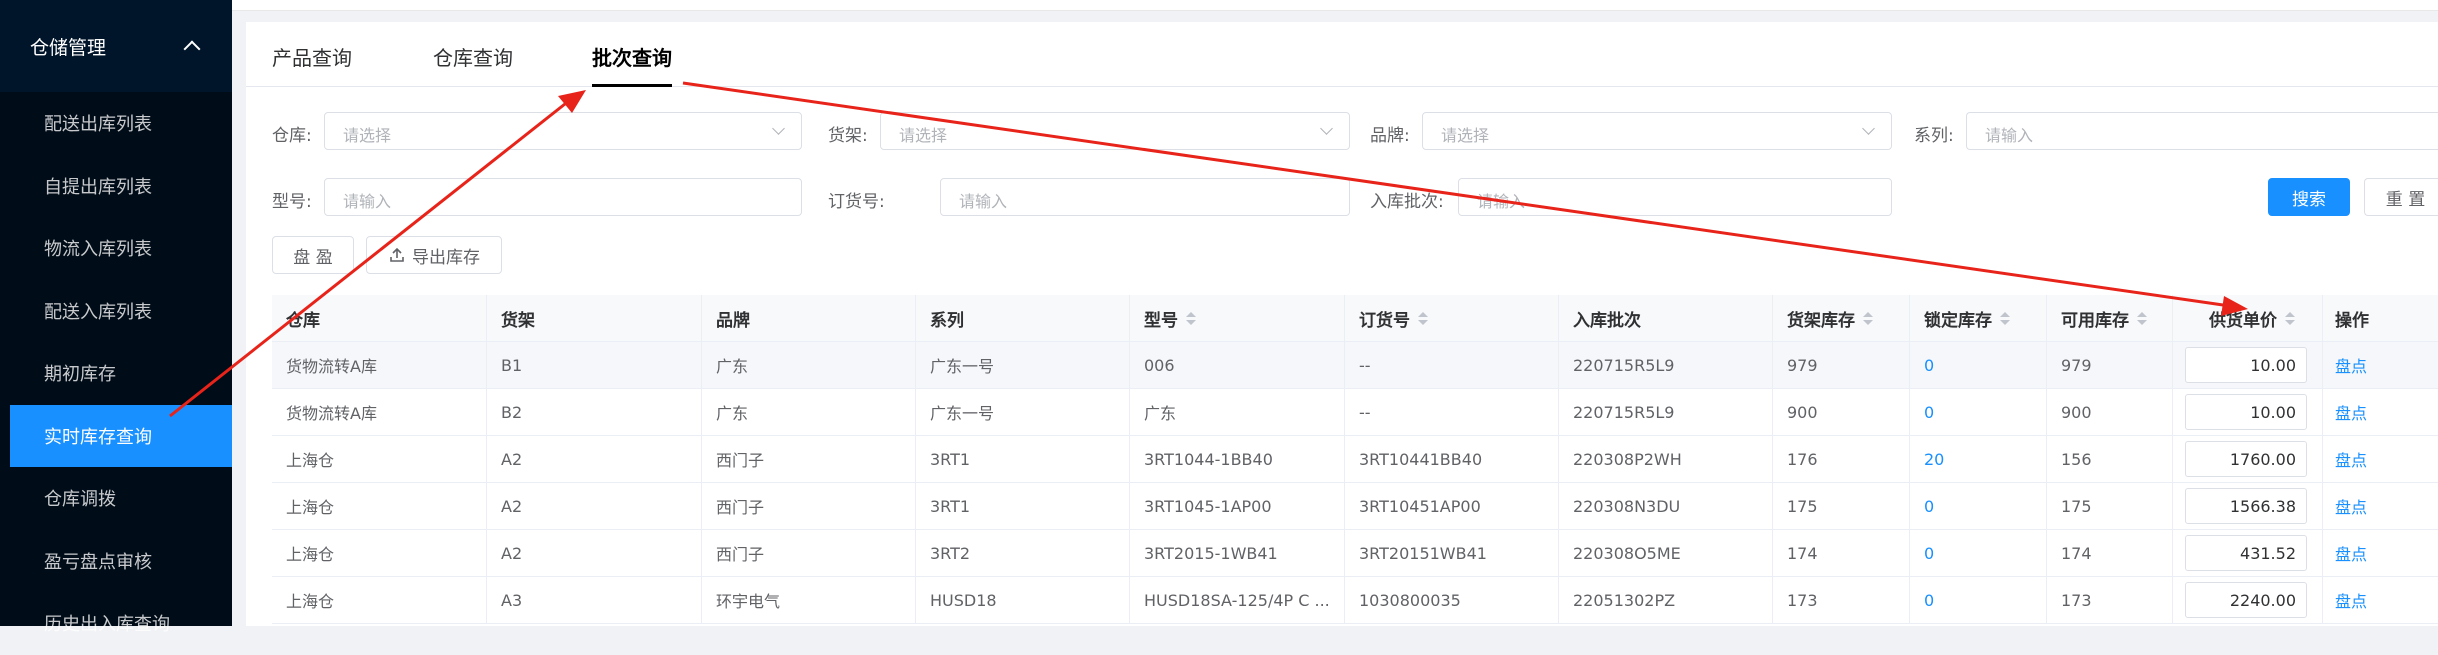  What do you see at coordinates (313, 255) in the screenshot?
I see `profit-check-button: 盘 盈` at bounding box center [313, 255].